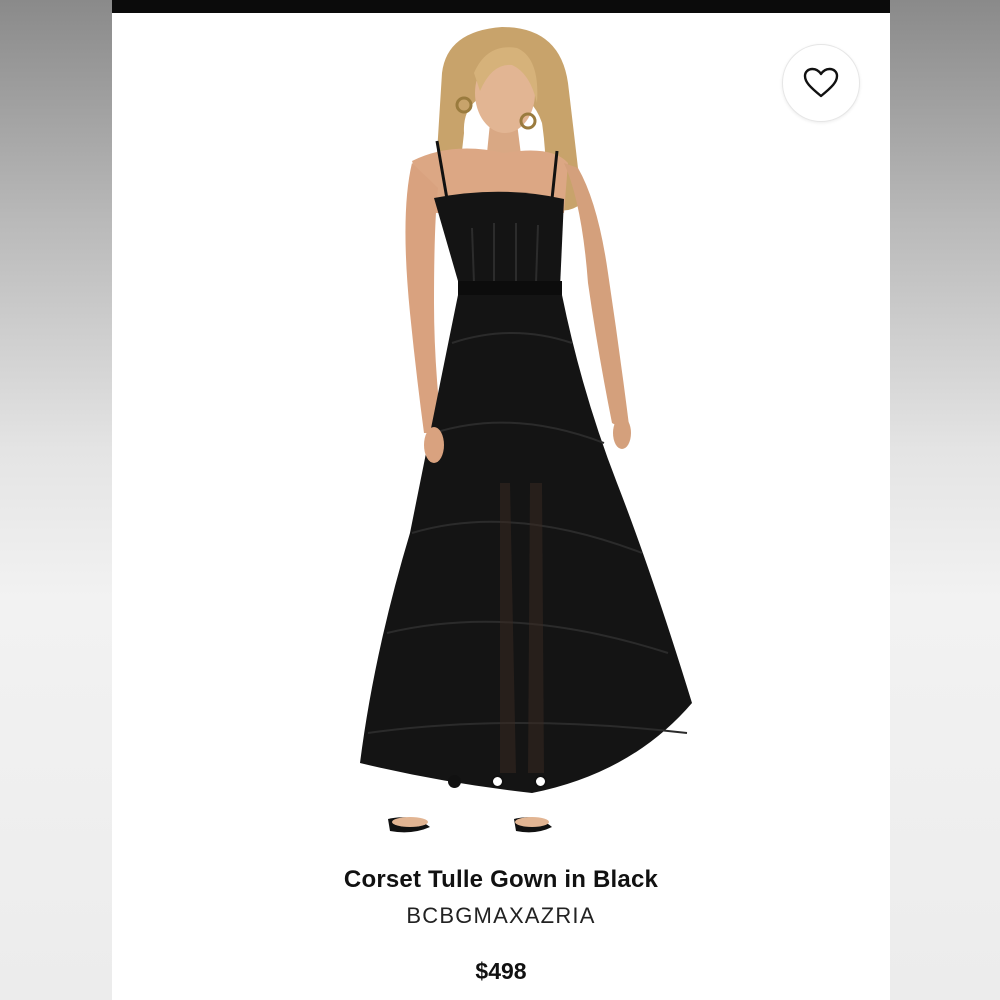 The height and width of the screenshot is (1000, 1000). I want to click on heart-outline-icon, so click(821, 82).